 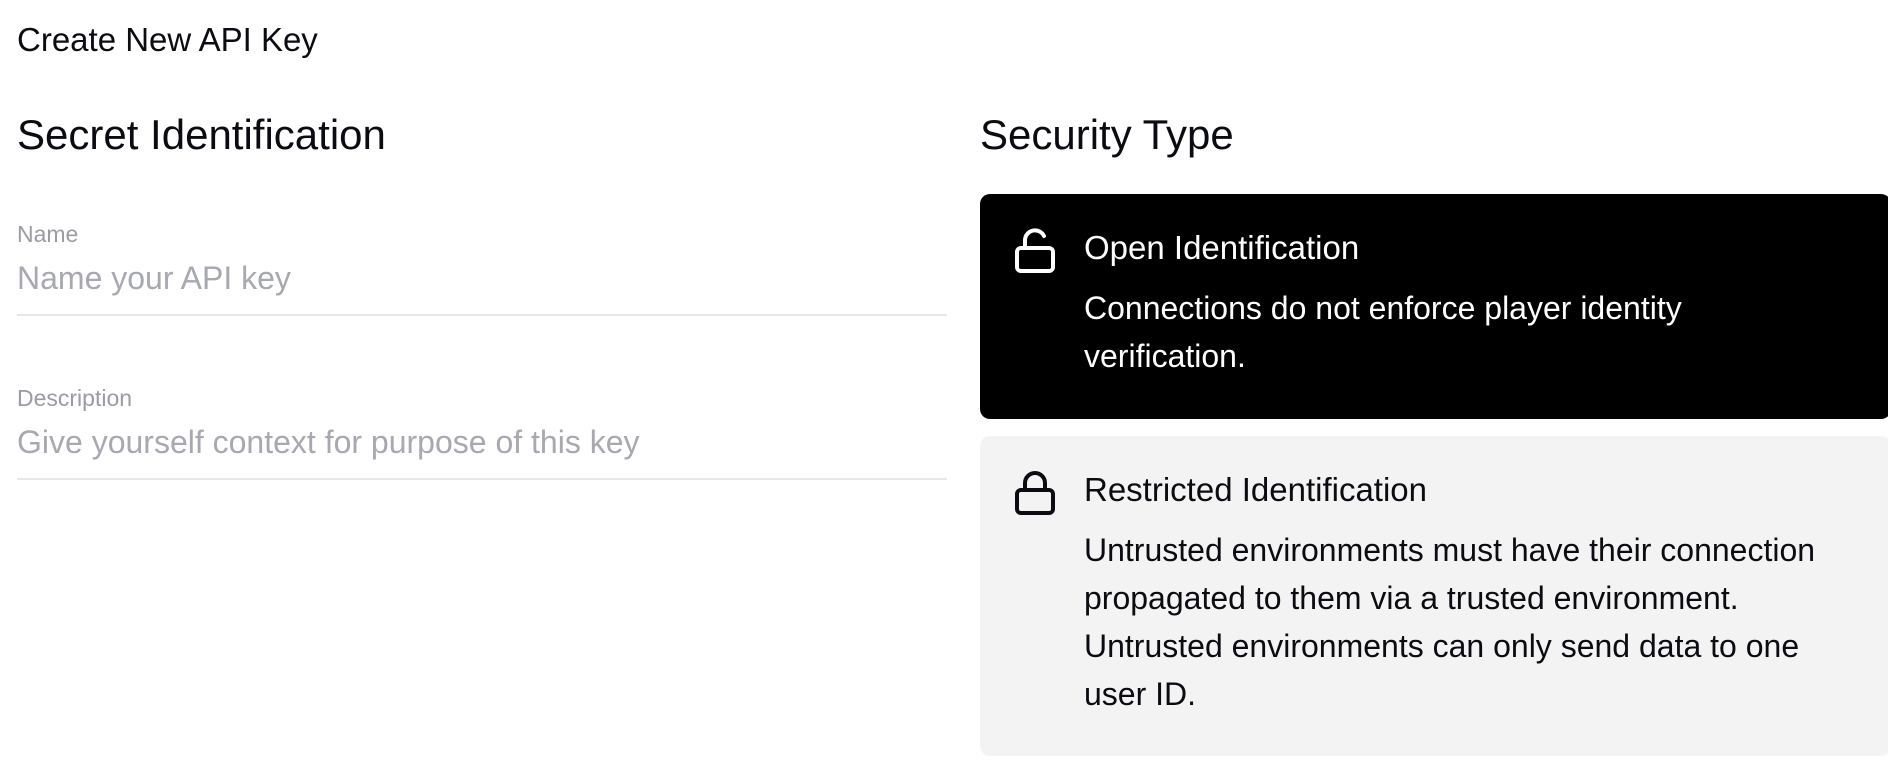 What do you see at coordinates (1222, 247) in the screenshot?
I see `option-open-title: Open Identification` at bounding box center [1222, 247].